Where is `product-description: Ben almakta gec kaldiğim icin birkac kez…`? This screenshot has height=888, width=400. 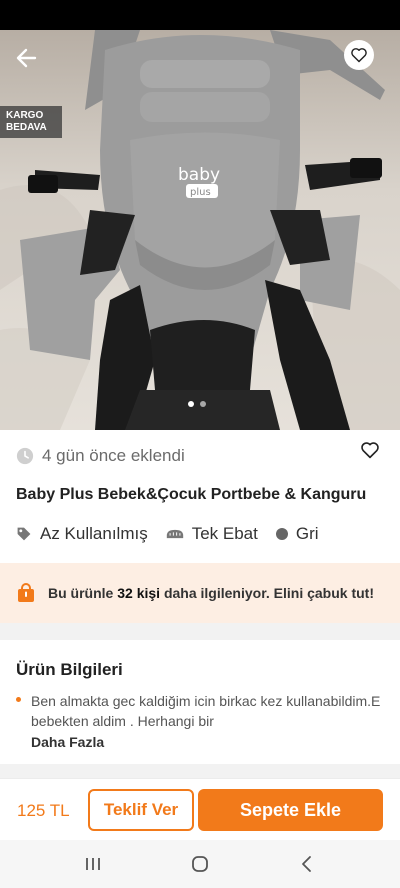
product-description: Ben almakta gec kaldiğim icin birkac kez… is located at coordinates (201, 711).